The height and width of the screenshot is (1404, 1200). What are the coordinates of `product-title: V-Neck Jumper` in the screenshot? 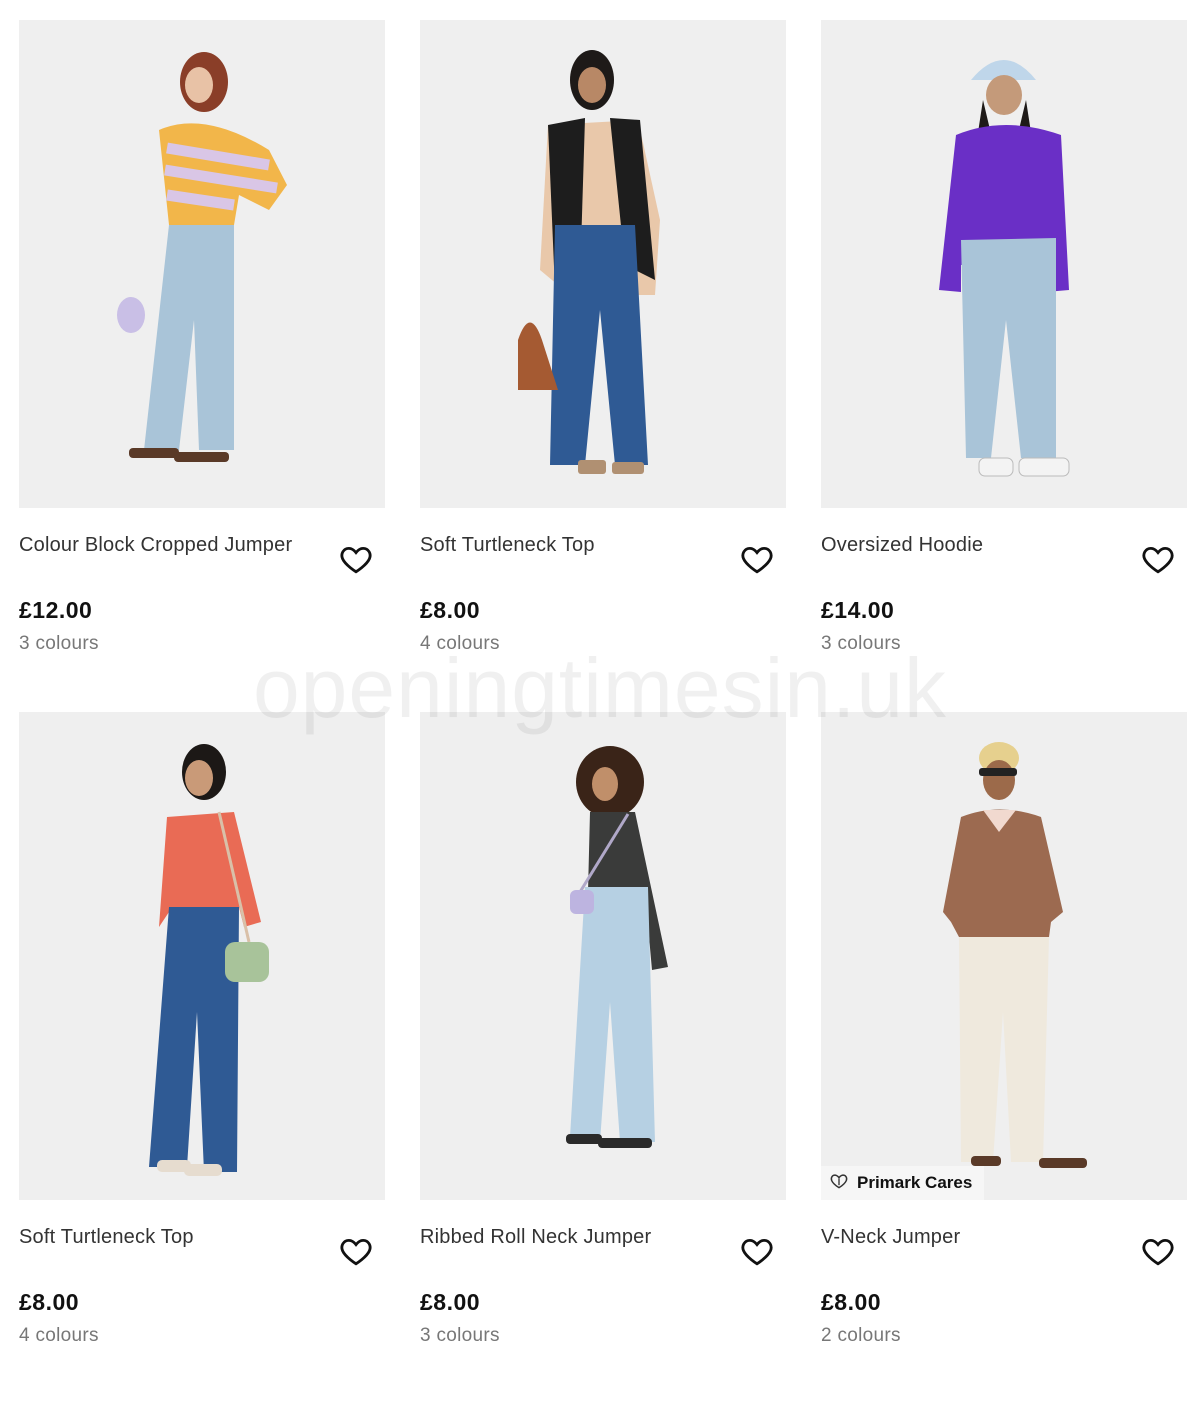 It's located at (971, 1237).